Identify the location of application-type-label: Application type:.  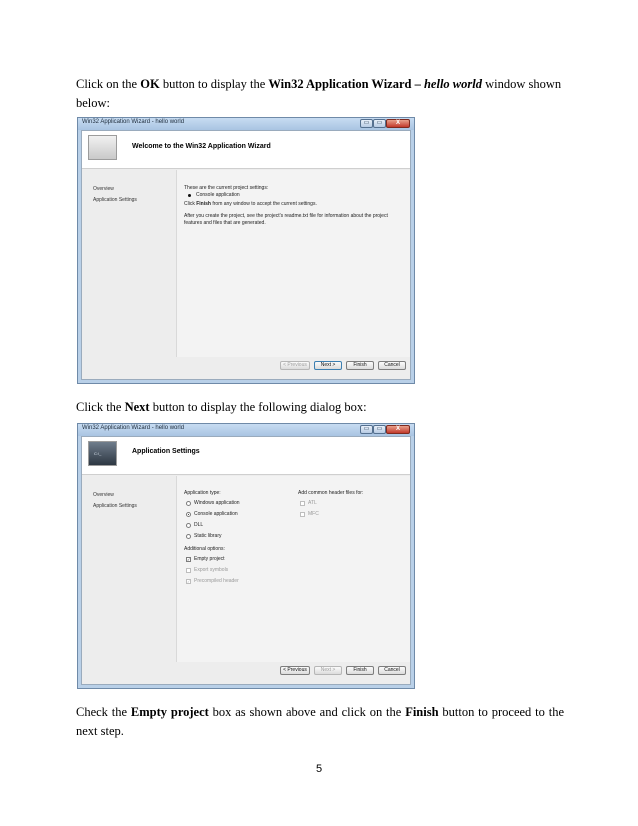
(202, 493).